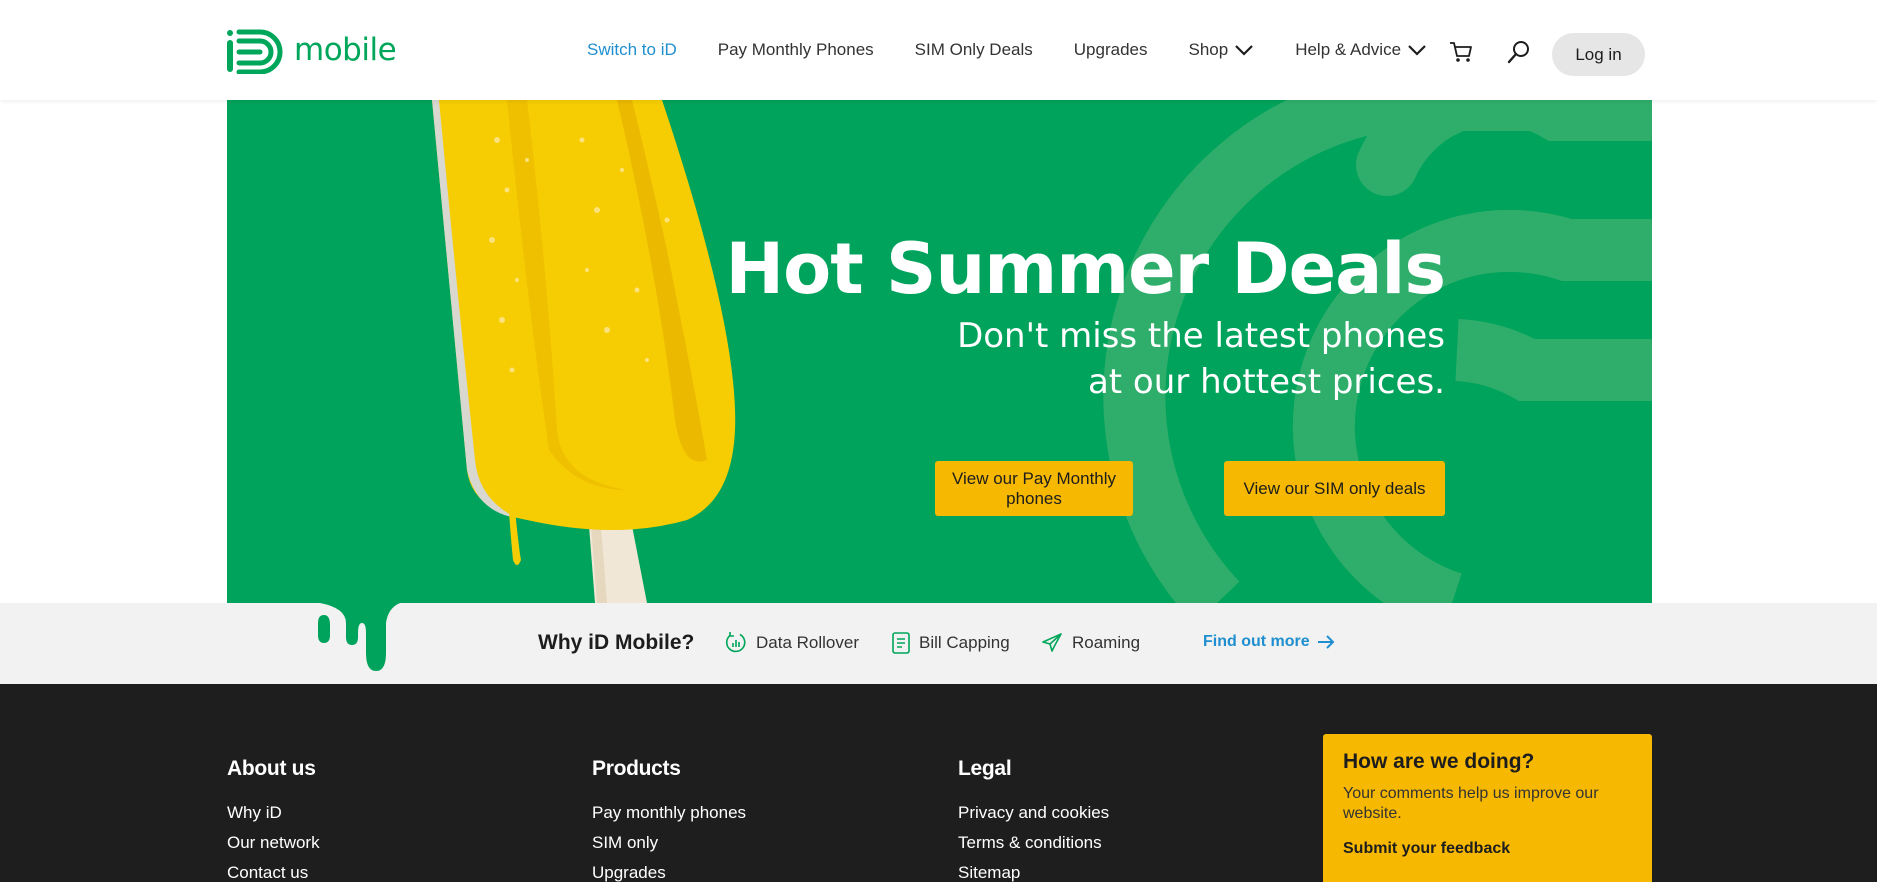 The width and height of the screenshot is (1877, 882). I want to click on search-icon, so click(1519, 52).